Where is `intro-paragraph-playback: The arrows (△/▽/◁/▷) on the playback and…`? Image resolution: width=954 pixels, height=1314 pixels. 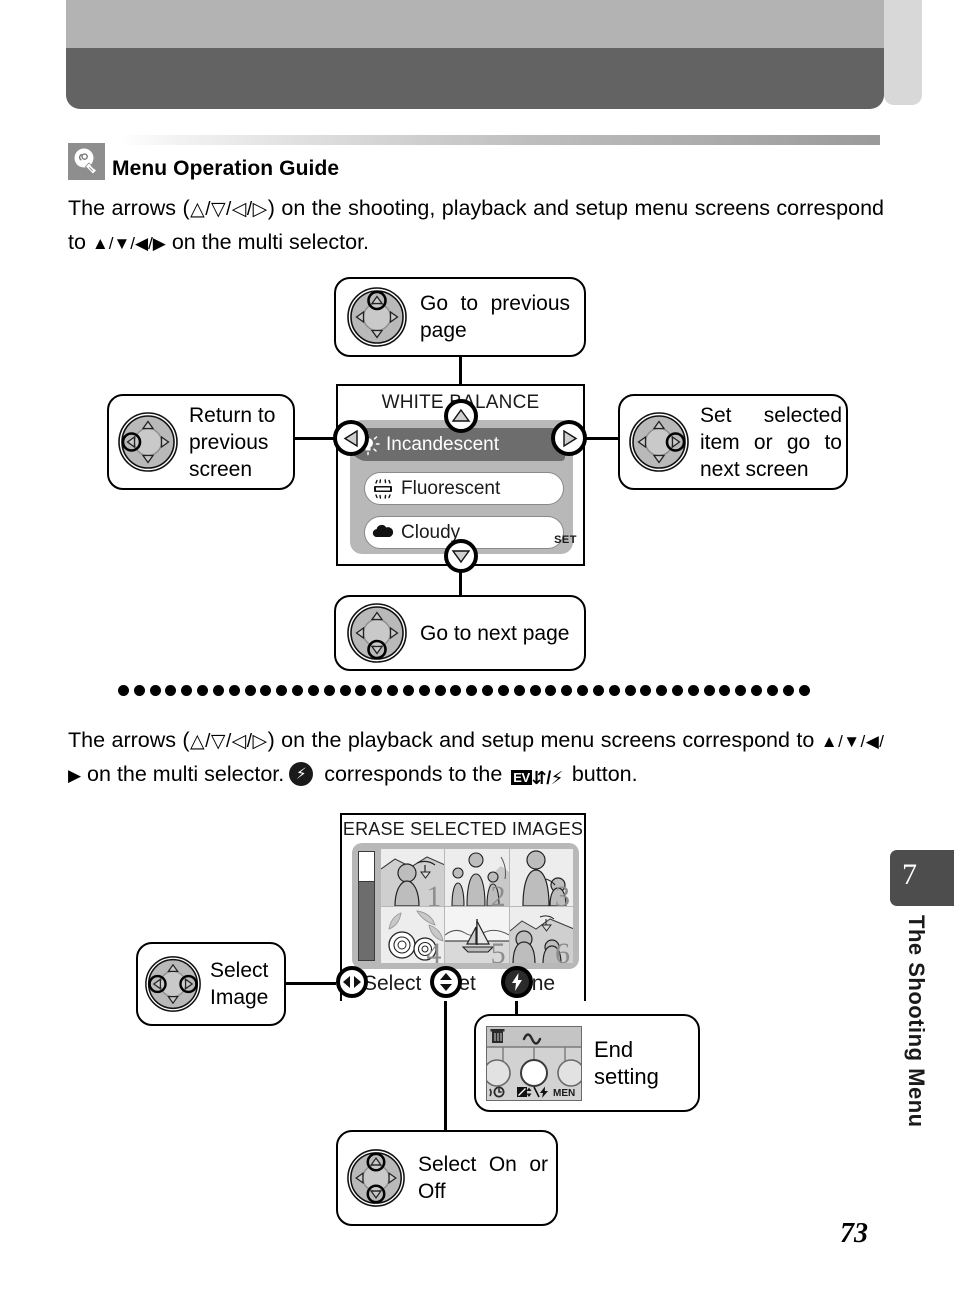 intro-paragraph-playback: The arrows (△/▽/◁/▷) on the playback and… is located at coordinates (476, 759).